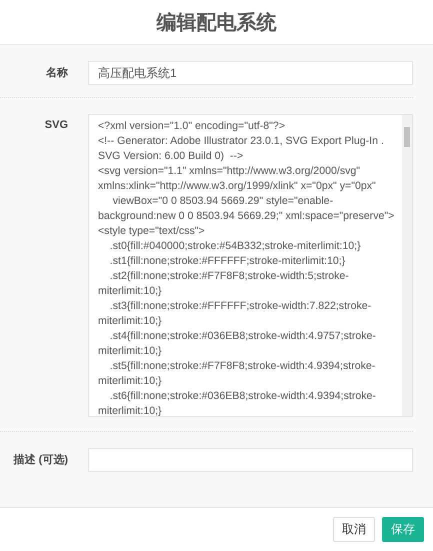  Describe the element at coordinates (216, 23) in the screenshot. I see `dialog-title: 编辑配电系统` at that location.